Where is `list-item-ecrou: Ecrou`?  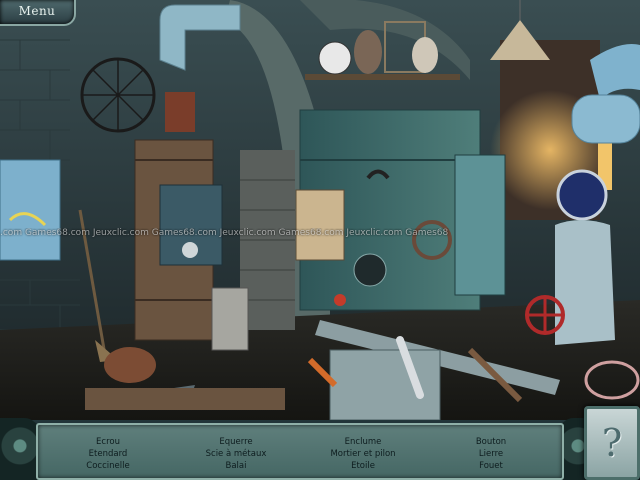 list-item-ecrou: Ecrou is located at coordinates (108, 442).